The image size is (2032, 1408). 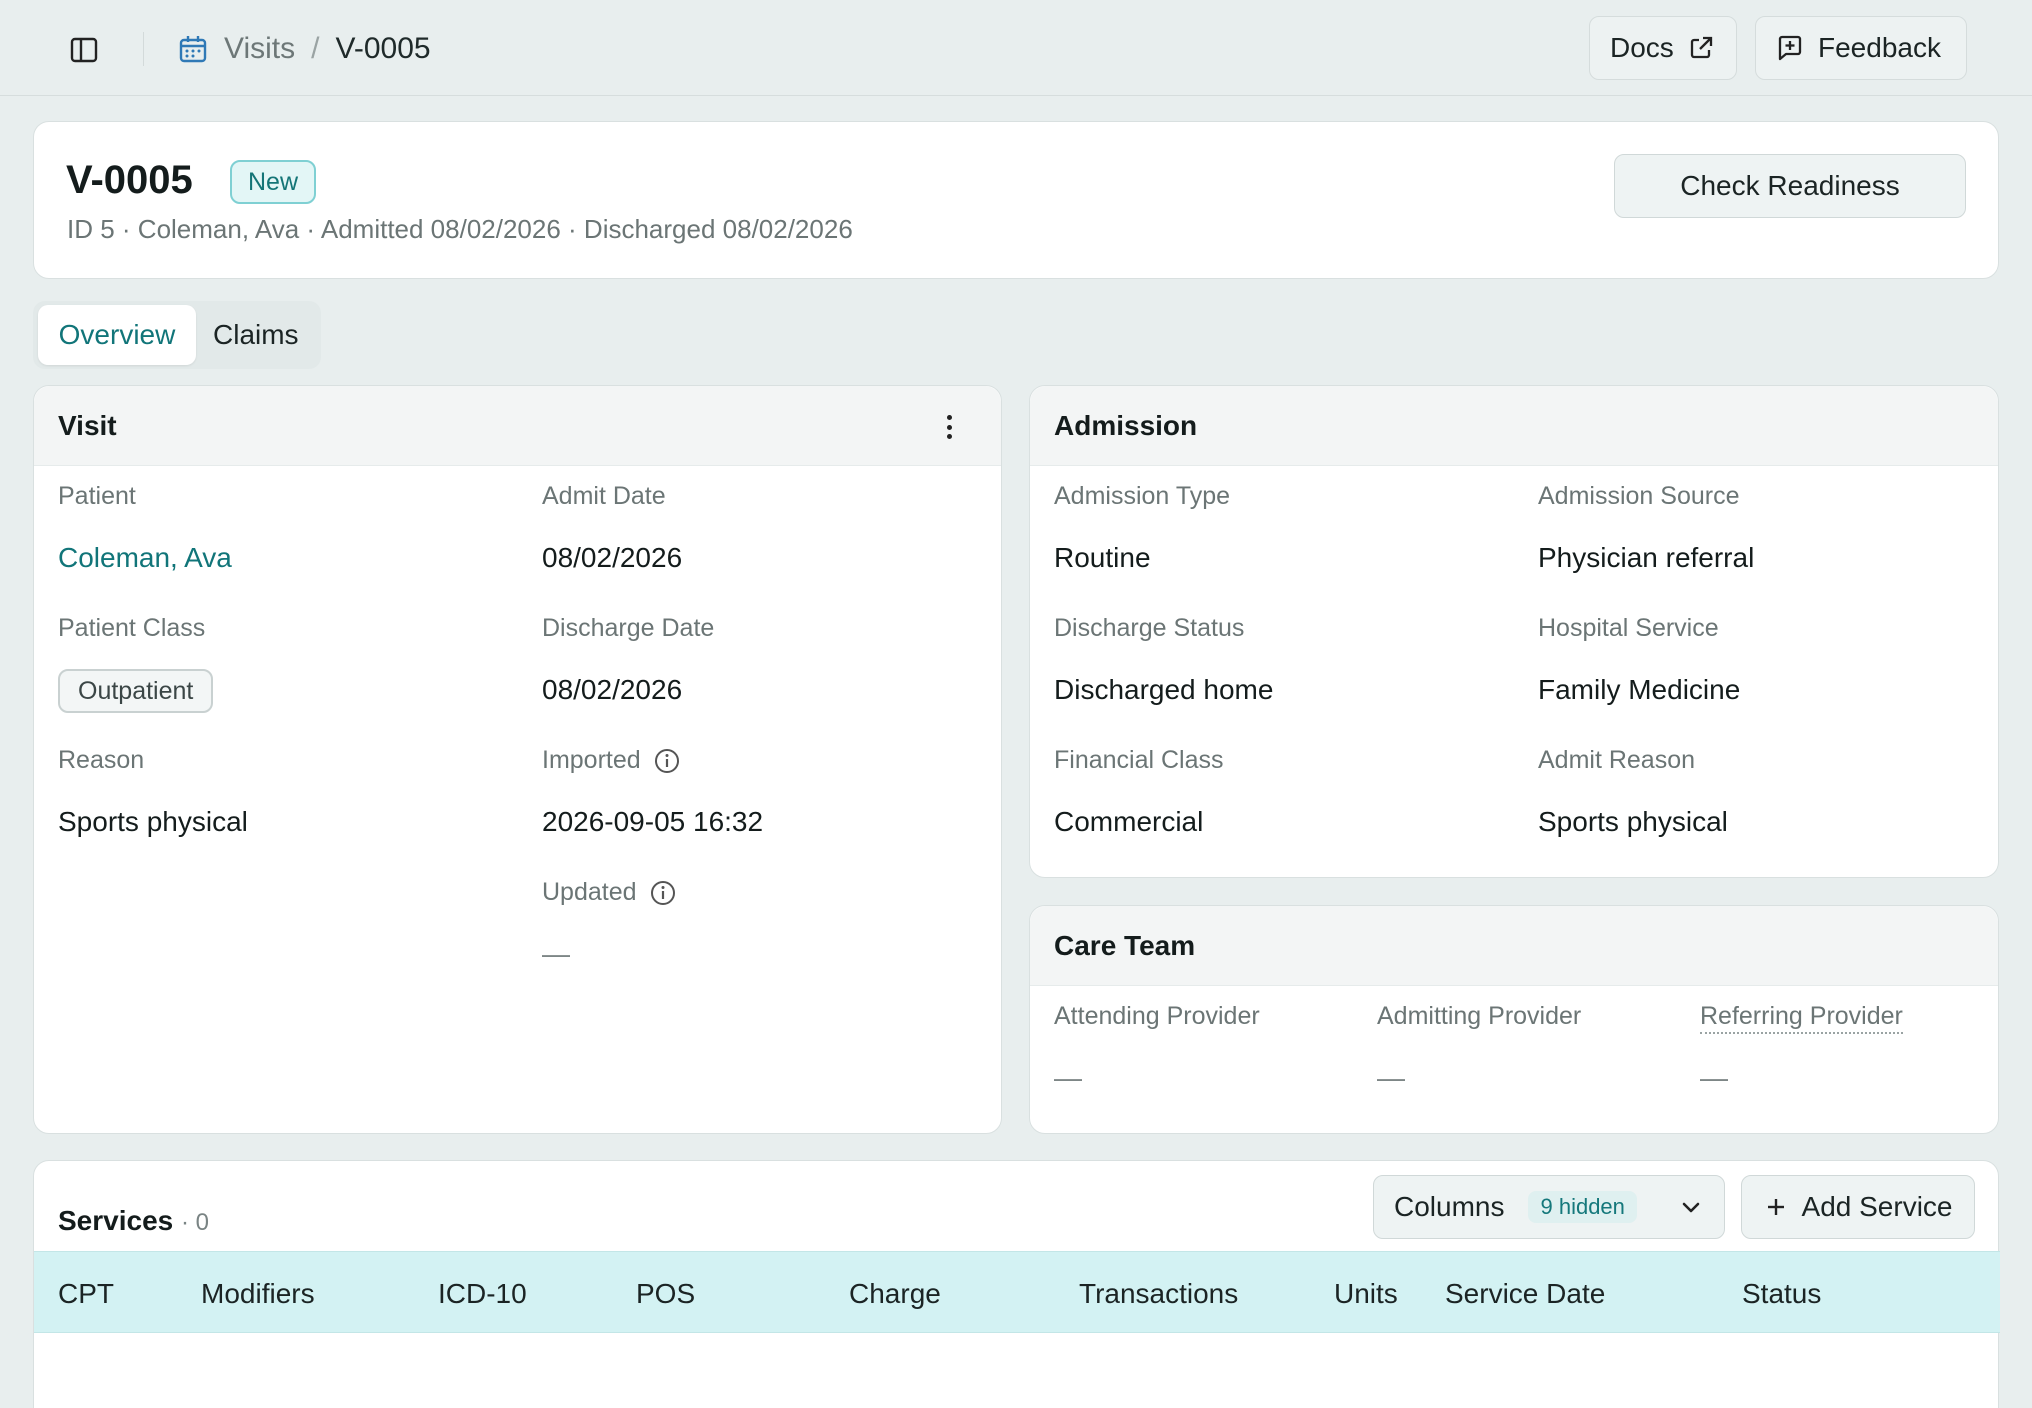 What do you see at coordinates (145, 558) in the screenshot?
I see `patient-link: Coleman, Ava` at bounding box center [145, 558].